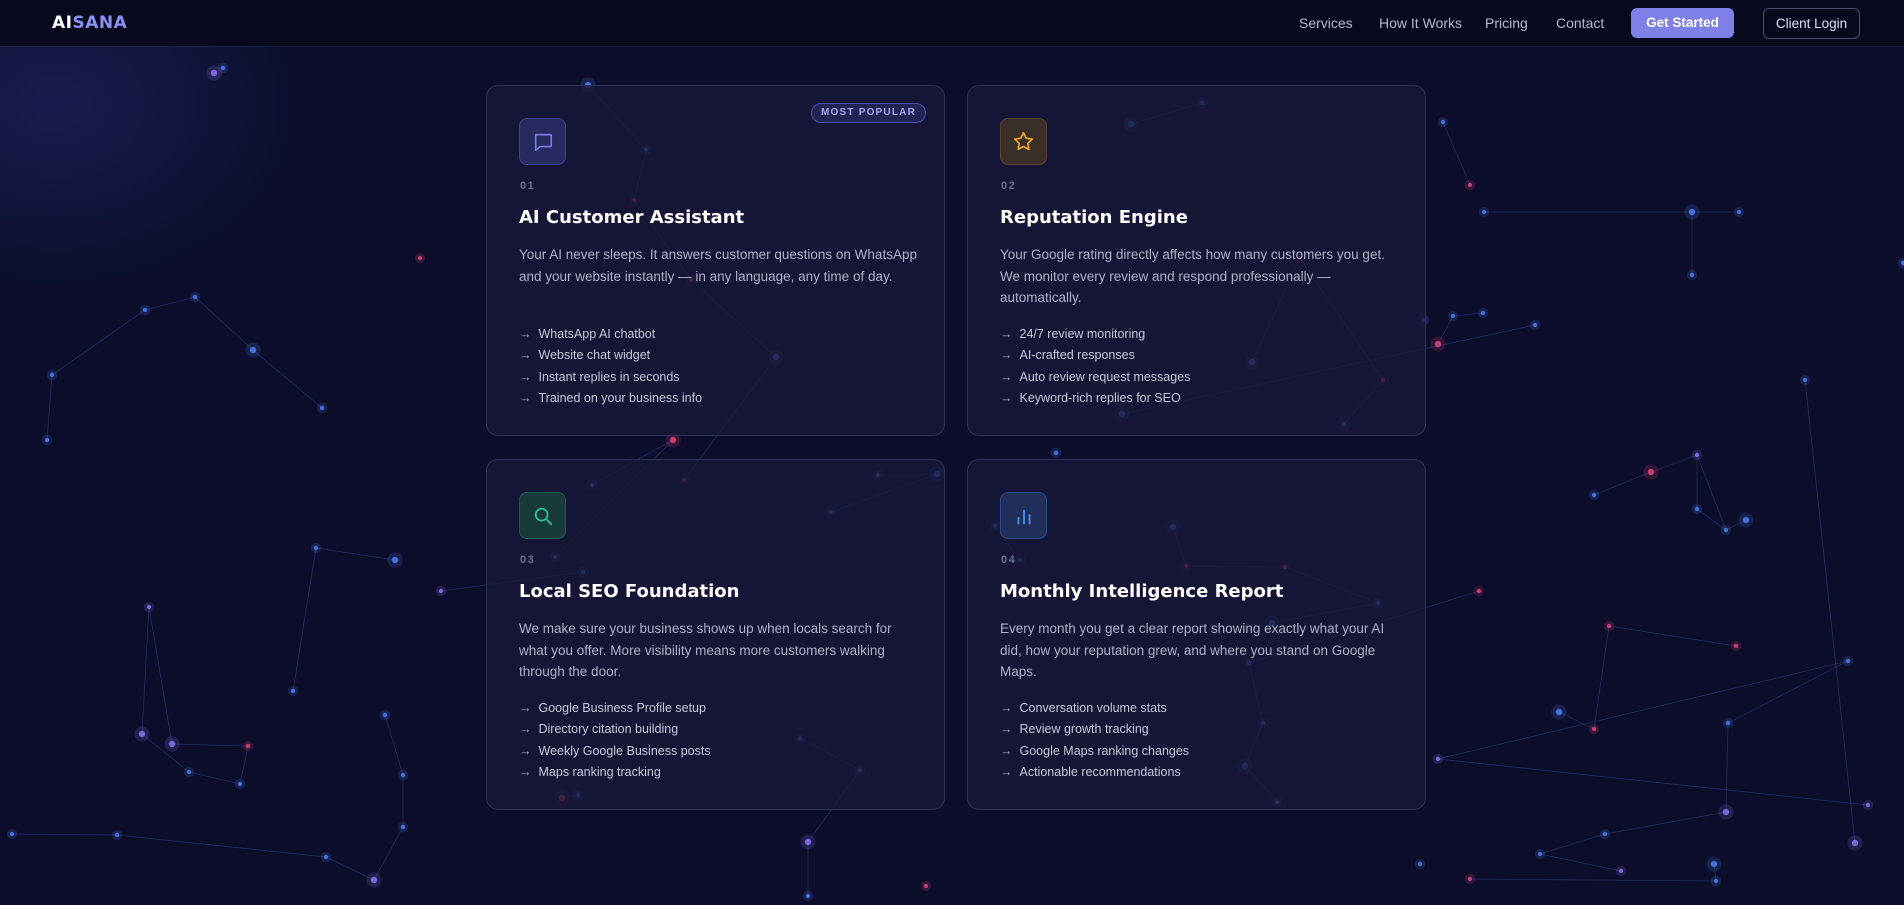 Image resolution: width=1904 pixels, height=905 pixels. I want to click on logo-part-sana: SANA, so click(100, 23).